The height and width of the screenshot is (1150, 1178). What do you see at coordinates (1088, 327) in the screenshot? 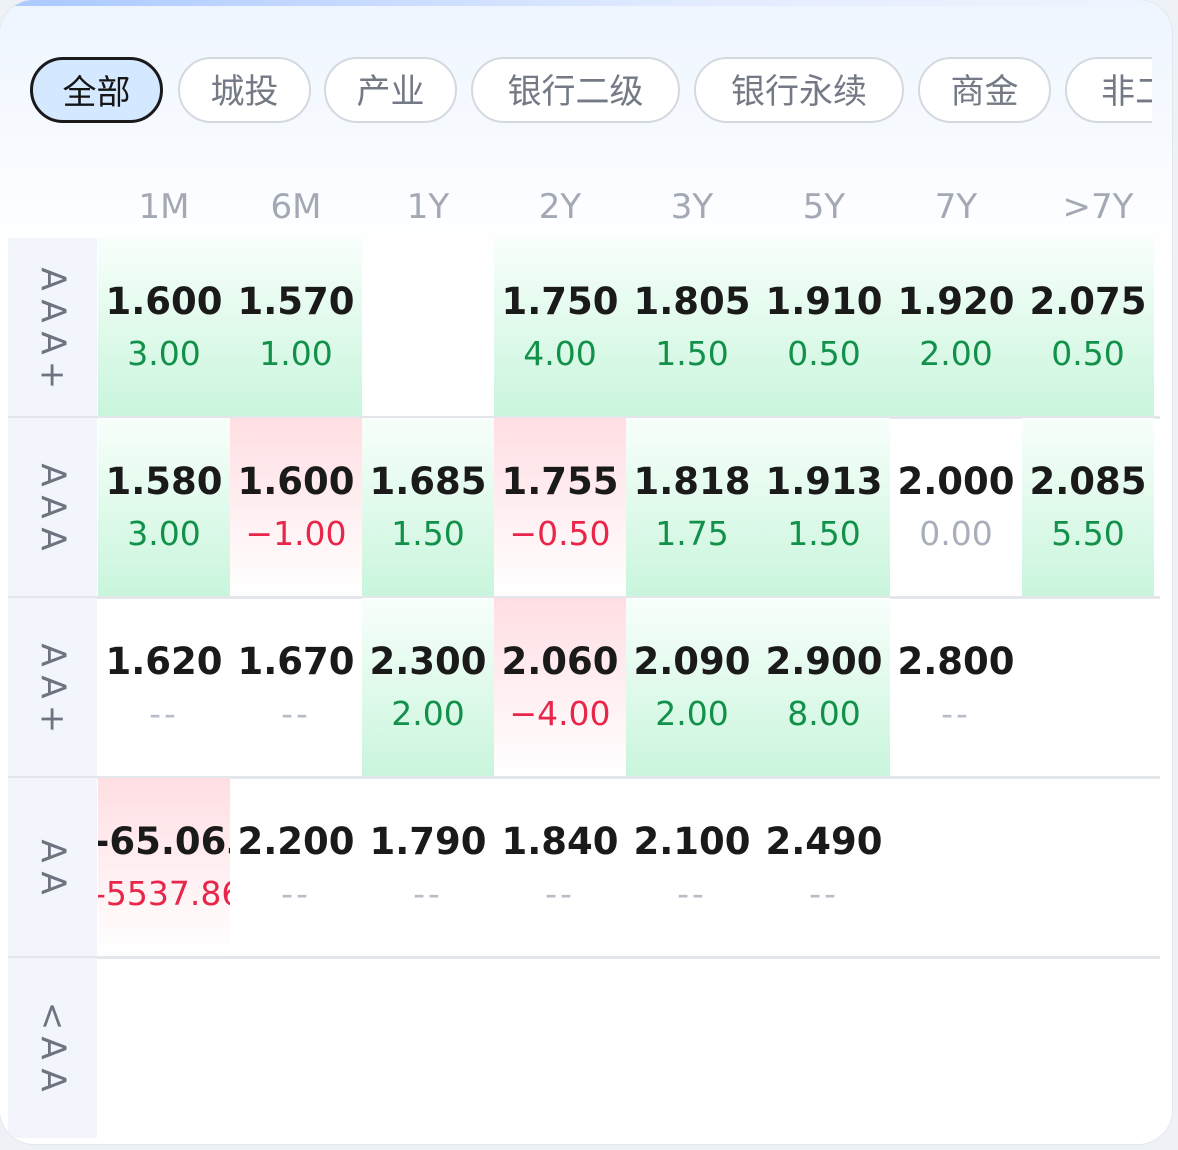
I see `yield-cell: 2.075 0.50` at bounding box center [1088, 327].